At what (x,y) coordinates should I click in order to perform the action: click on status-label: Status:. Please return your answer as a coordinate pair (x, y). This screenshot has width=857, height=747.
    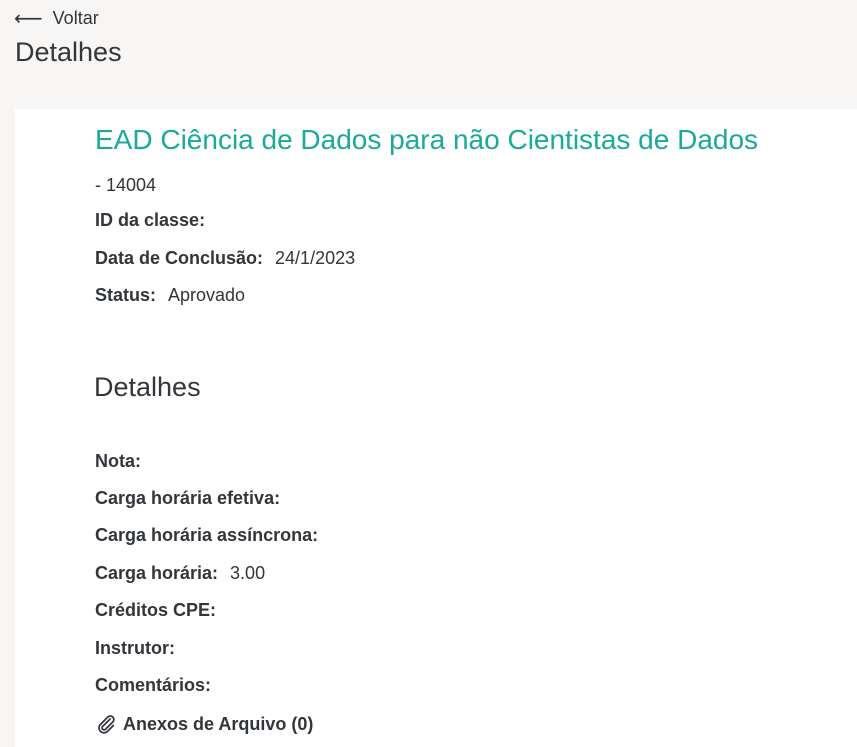
    Looking at the image, I should click on (126, 295).